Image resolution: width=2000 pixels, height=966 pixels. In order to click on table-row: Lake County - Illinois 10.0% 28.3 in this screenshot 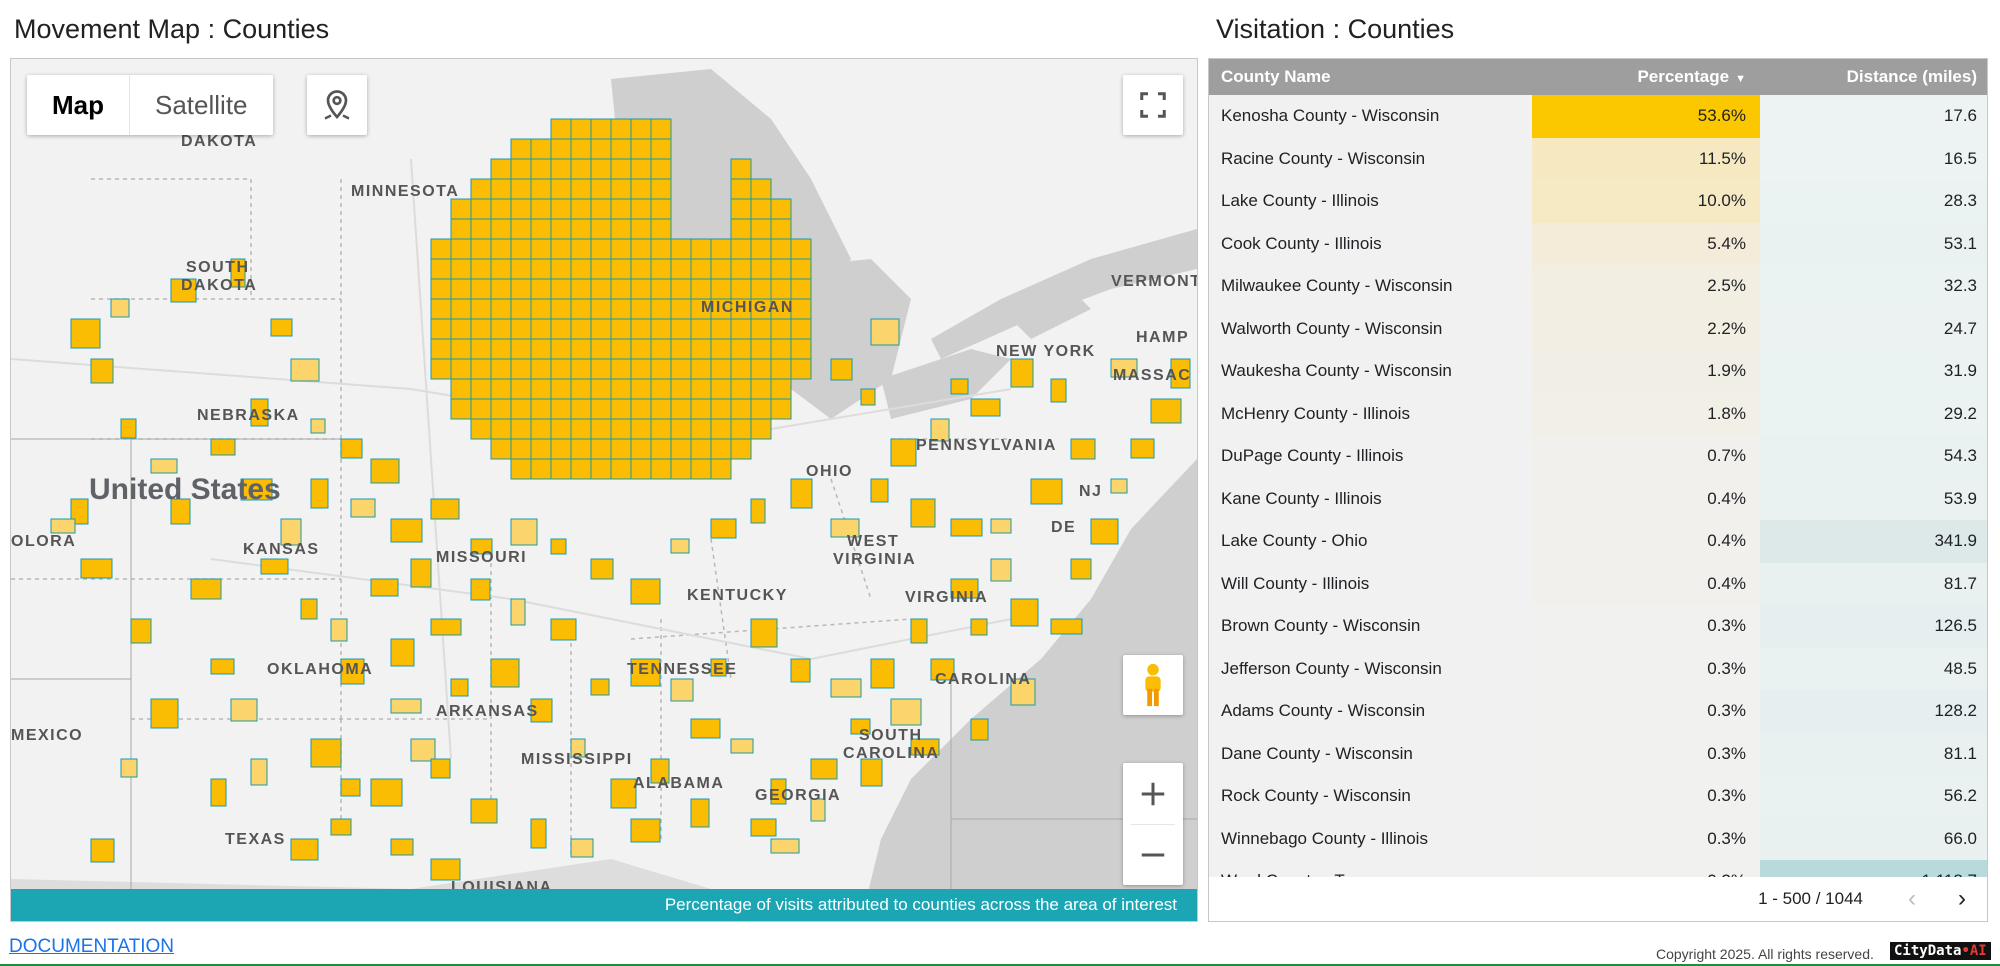, I will do `click(1598, 201)`.